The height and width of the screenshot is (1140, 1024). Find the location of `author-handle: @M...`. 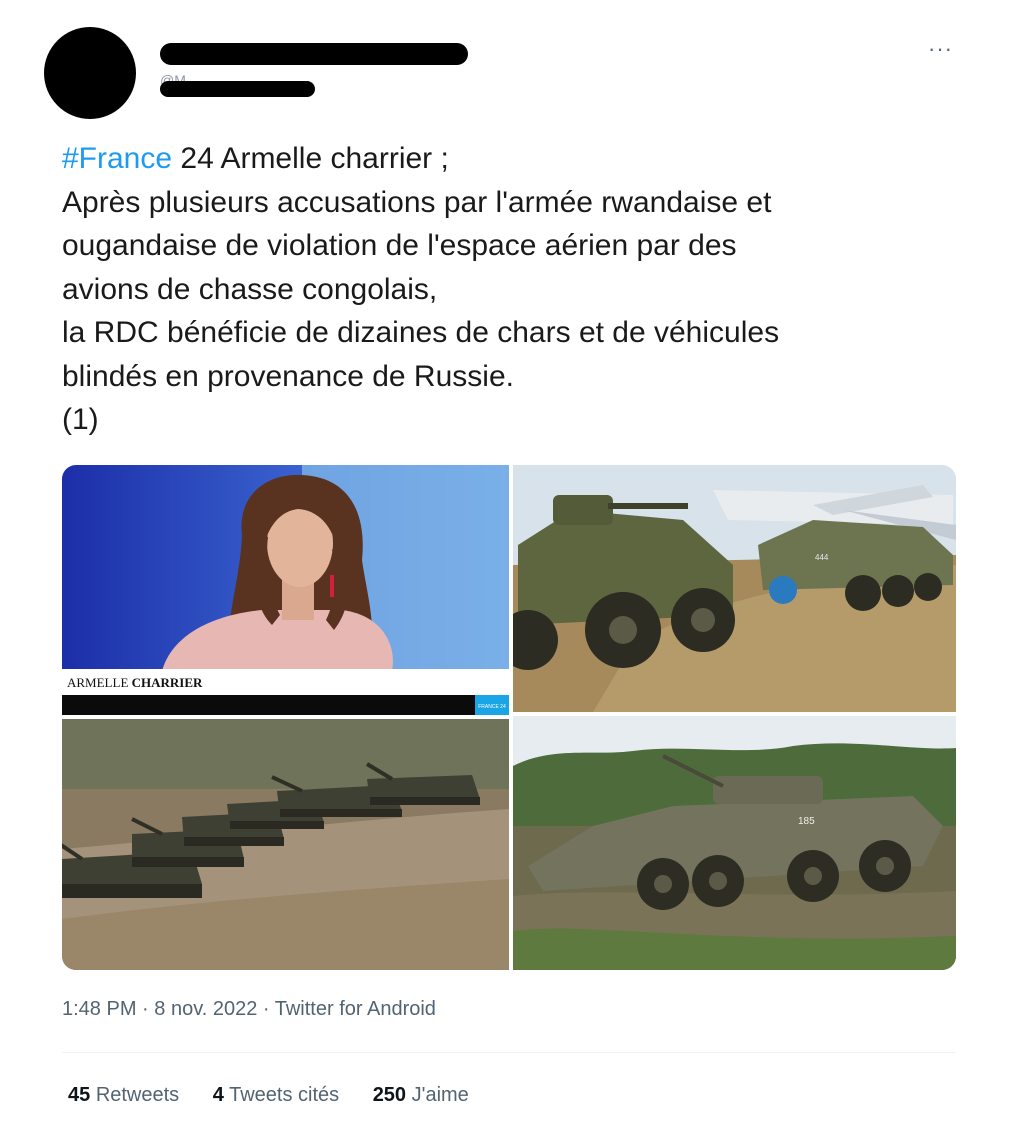

author-handle: @M... is located at coordinates (240, 85).